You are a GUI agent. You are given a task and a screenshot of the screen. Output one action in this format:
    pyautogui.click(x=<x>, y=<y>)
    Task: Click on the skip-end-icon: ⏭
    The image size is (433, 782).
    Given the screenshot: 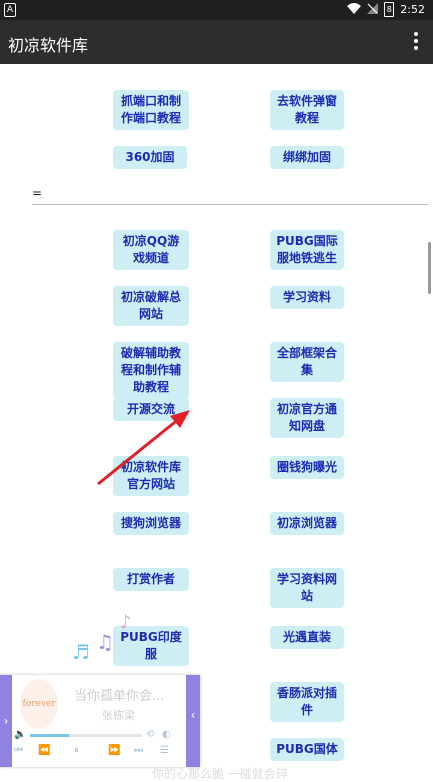 What is the action you would take?
    pyautogui.click(x=138, y=750)
    